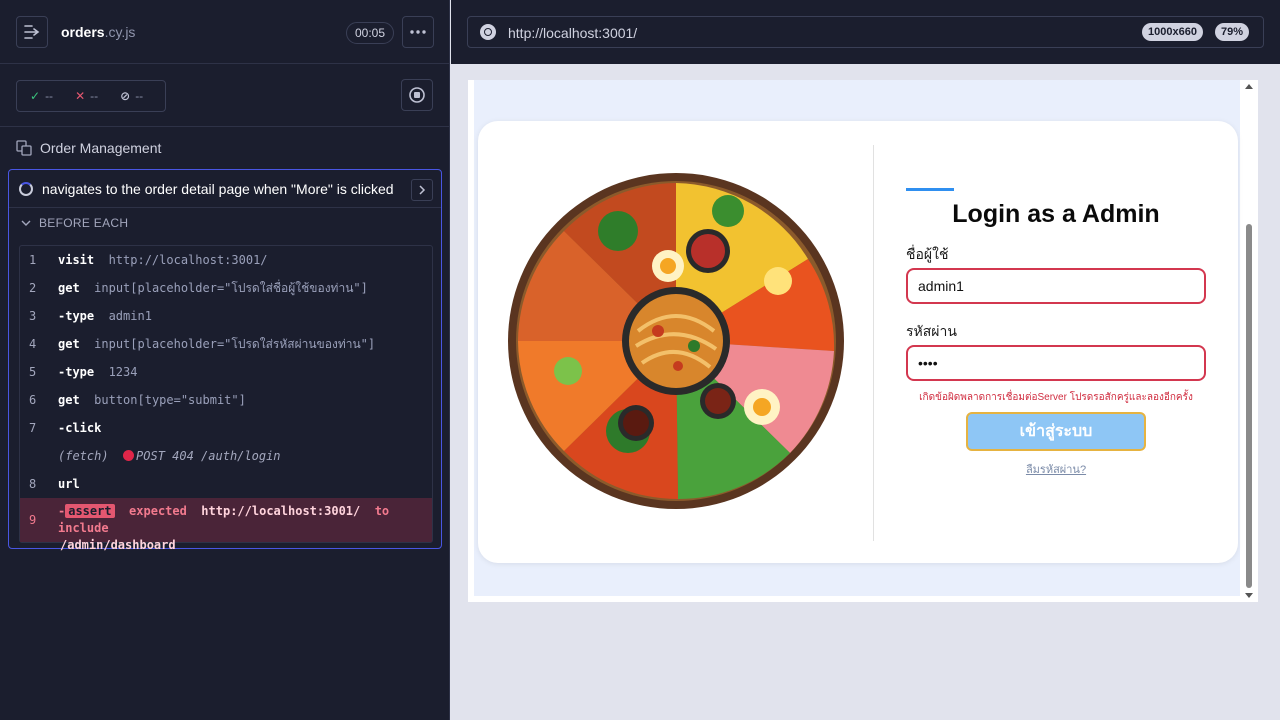 The height and width of the screenshot is (720, 1280). I want to click on command-row: 1 visit http://localhost:3001/, so click(226, 260).